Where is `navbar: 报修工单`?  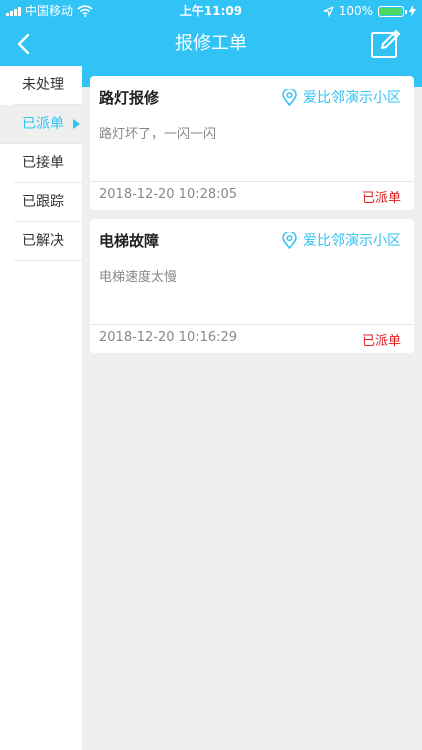
navbar: 报修工单 is located at coordinates (211, 44).